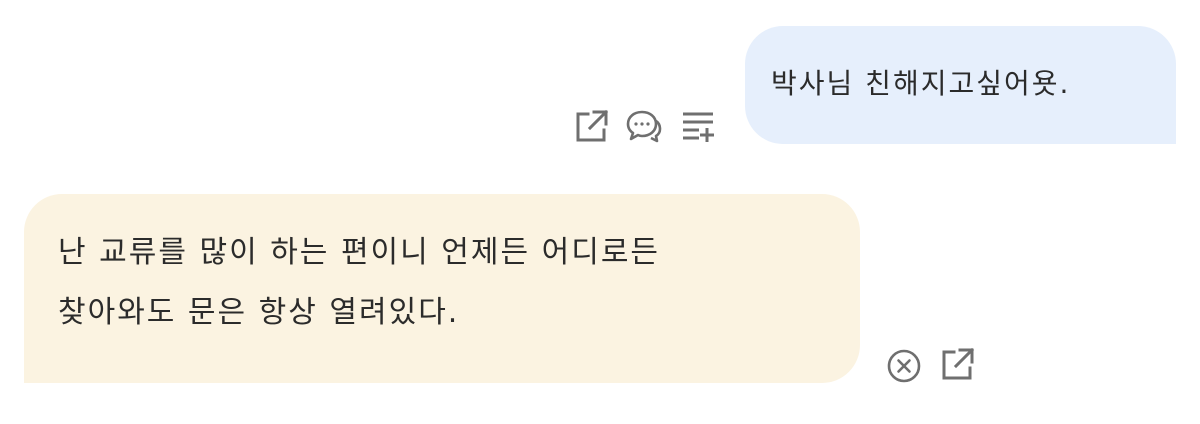 Image resolution: width=1200 pixels, height=424 pixels. I want to click on user-message-bubble: 박사님 친해지고싶어욧., so click(960, 85).